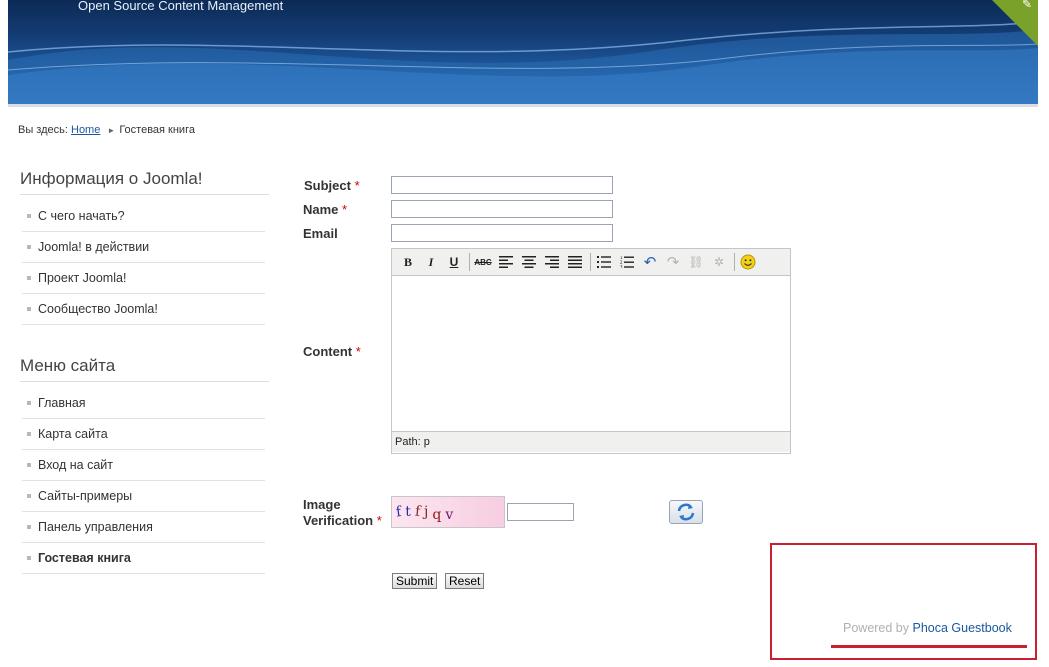 The width and height of the screenshot is (1049, 667). I want to click on menu-item-admin-panel: Панель управления, so click(143, 527).